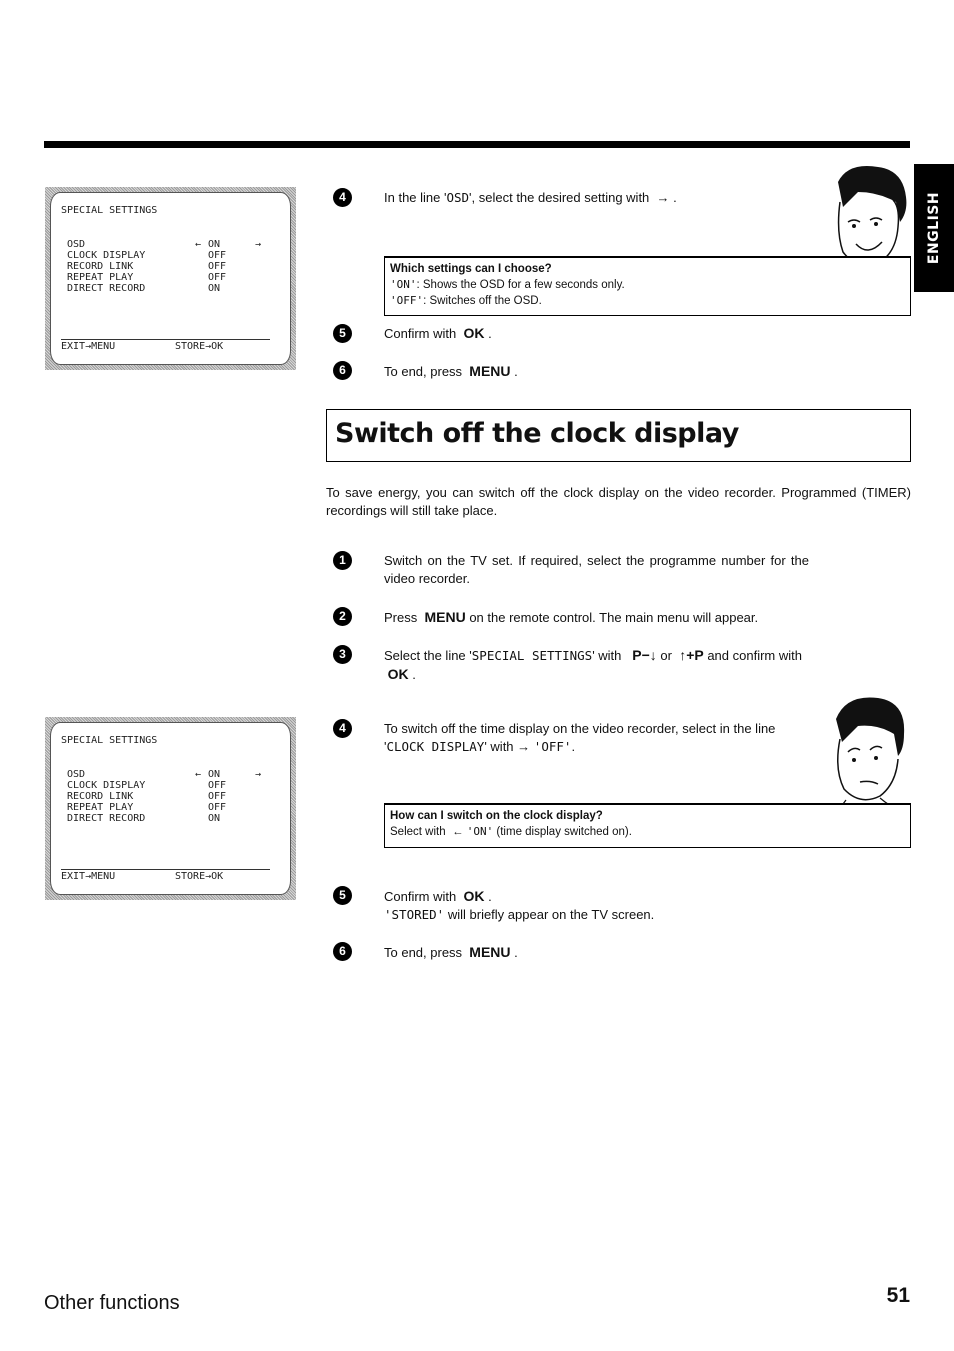 The width and height of the screenshot is (954, 1351). What do you see at coordinates (112, 1303) in the screenshot?
I see `chapter-name: Other functions` at bounding box center [112, 1303].